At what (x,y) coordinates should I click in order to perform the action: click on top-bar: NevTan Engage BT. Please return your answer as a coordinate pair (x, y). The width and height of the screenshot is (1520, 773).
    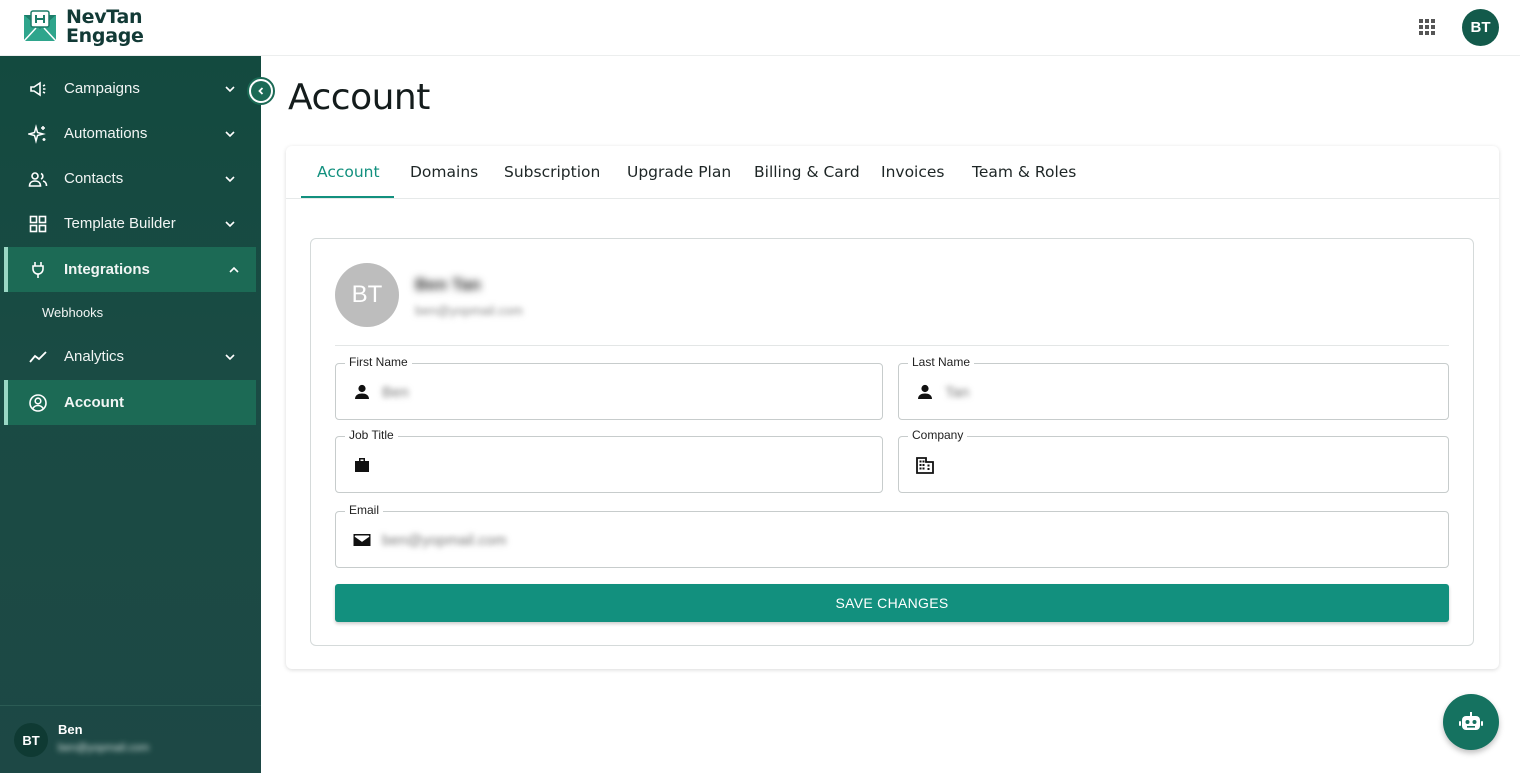
    Looking at the image, I should click on (760, 28).